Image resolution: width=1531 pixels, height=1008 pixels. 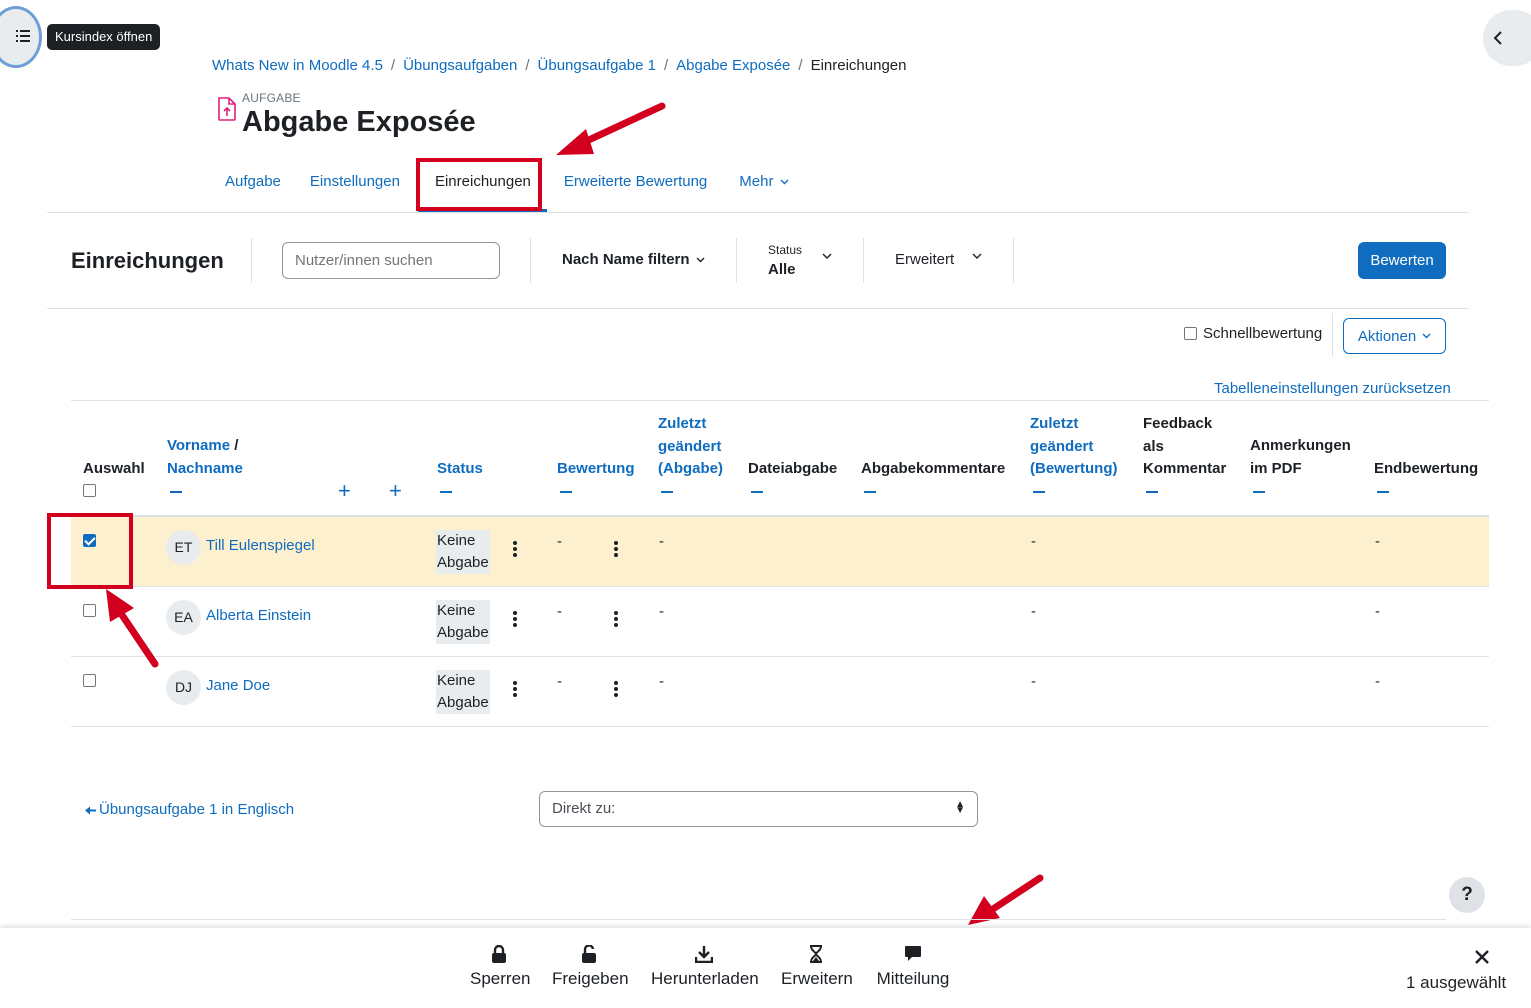 What do you see at coordinates (863, 260) in the screenshot?
I see `divider` at bounding box center [863, 260].